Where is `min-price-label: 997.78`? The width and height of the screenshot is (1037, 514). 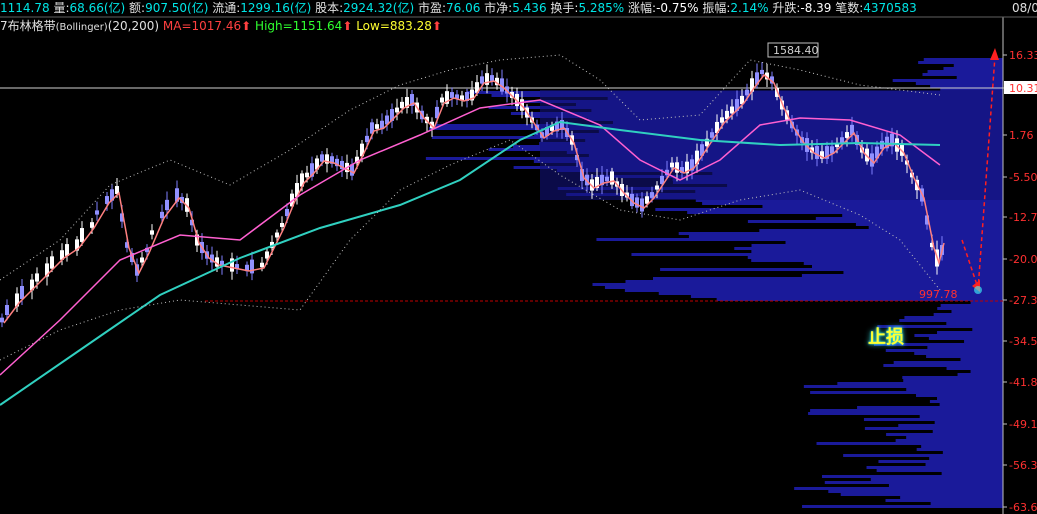 min-price-label: 997.78 is located at coordinates (938, 294).